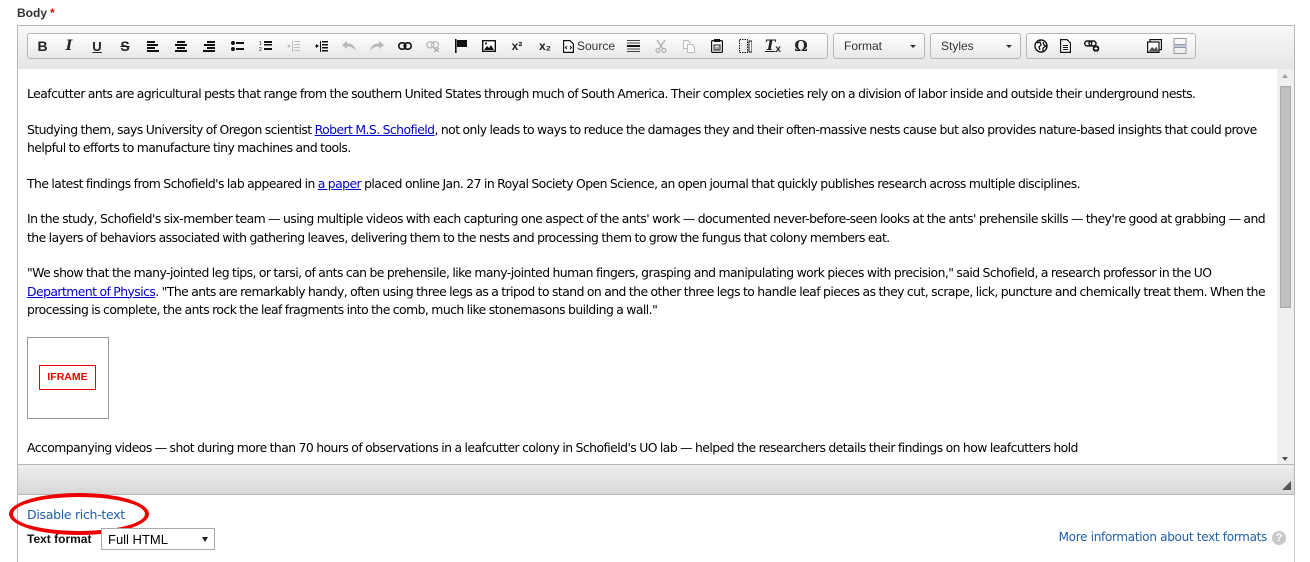 This screenshot has width=1310, height=562. I want to click on iframe-placeholder: IFRAME, so click(68, 377).